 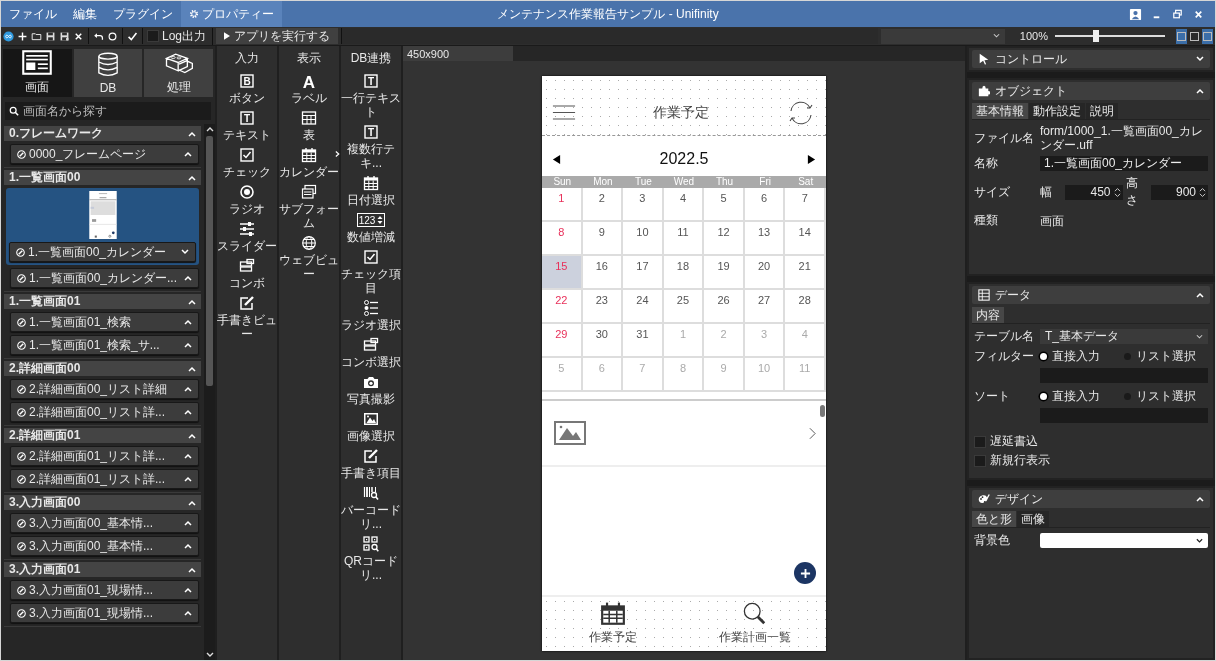 I want to click on folder-icon, so click(x=36, y=36).